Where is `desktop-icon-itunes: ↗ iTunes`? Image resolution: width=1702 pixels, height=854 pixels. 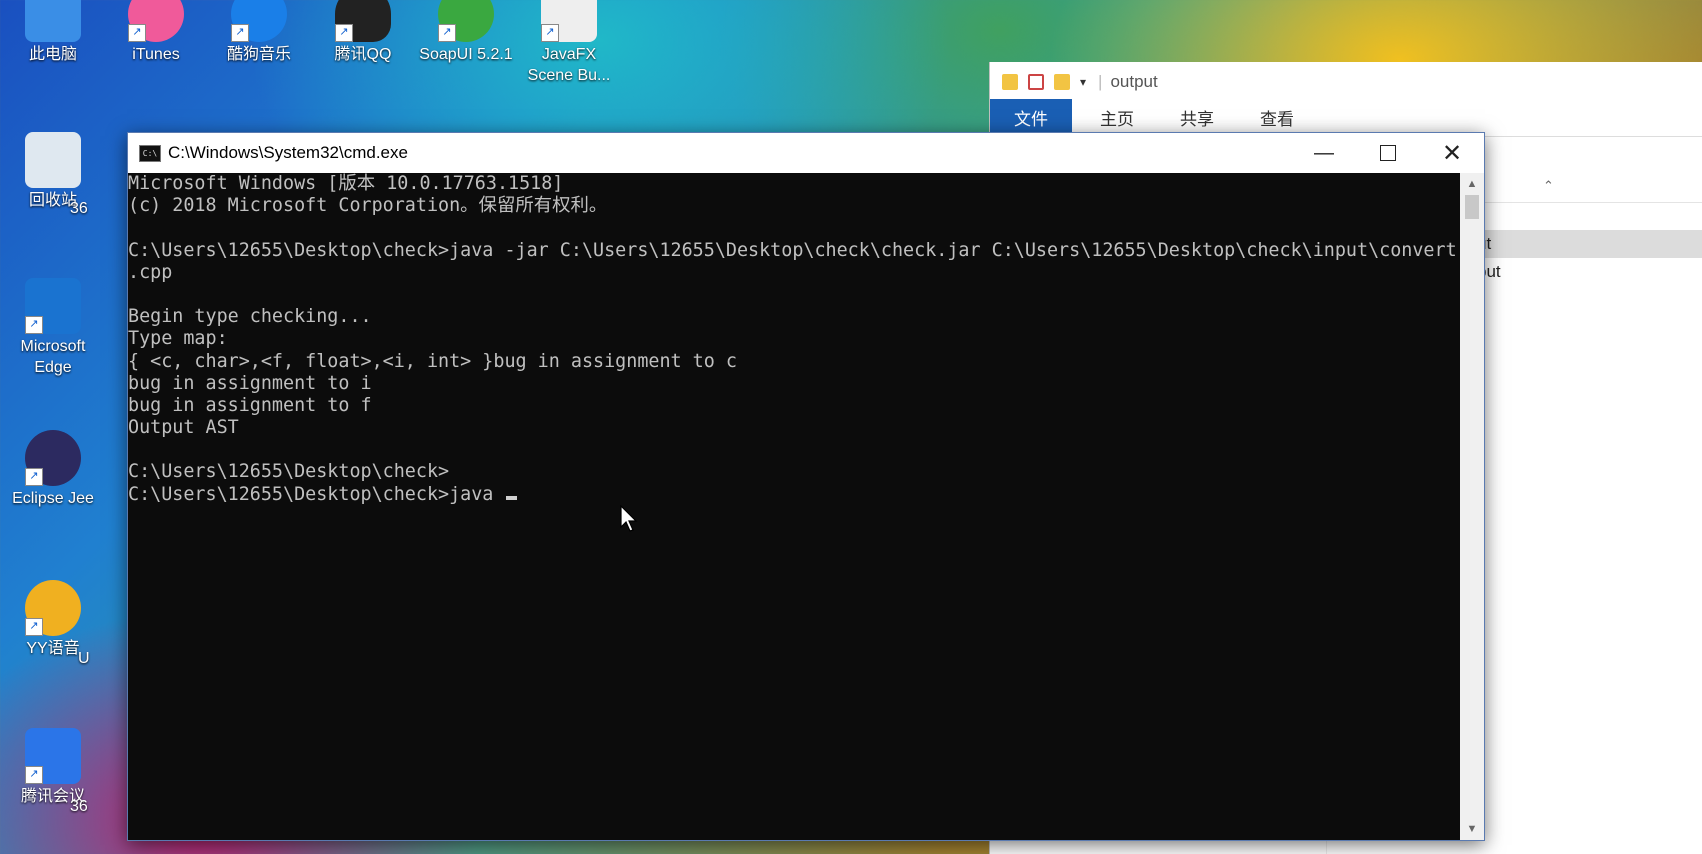
desktop-icon-itunes: ↗ iTunes is located at coordinates (156, 32).